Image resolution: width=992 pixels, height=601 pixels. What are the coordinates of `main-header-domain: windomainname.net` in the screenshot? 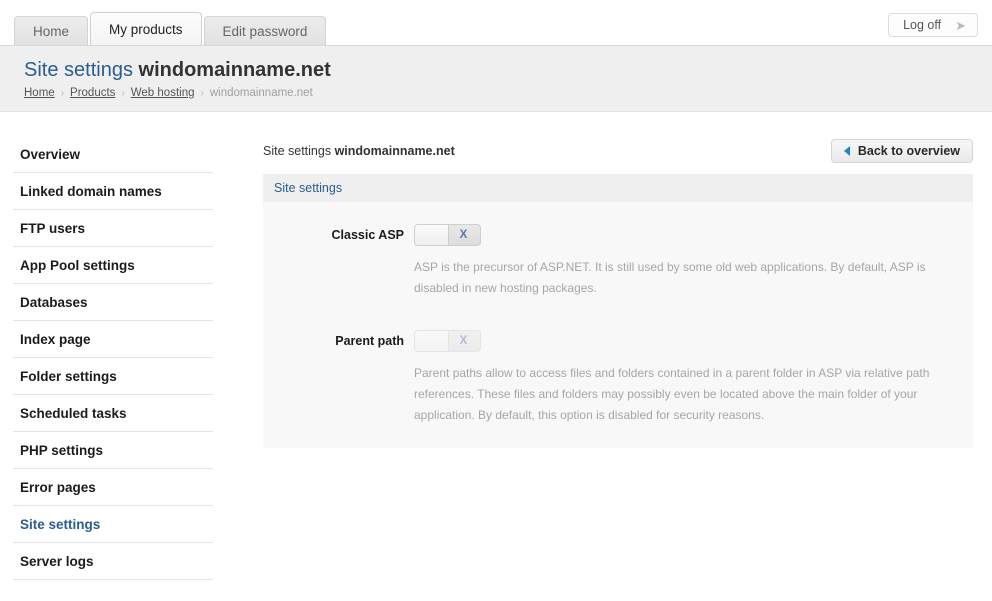 It's located at (394, 151).